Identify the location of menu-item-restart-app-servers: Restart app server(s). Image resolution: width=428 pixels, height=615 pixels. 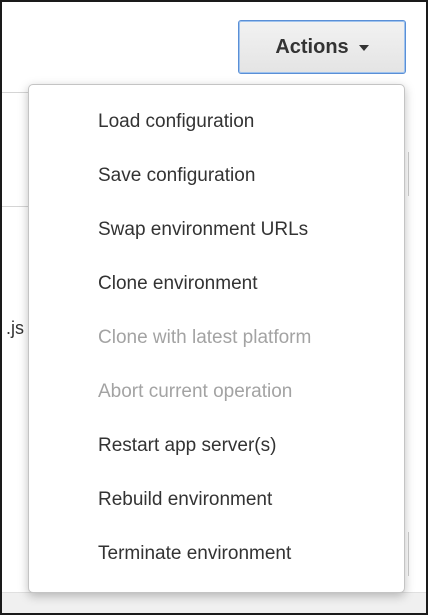
(216, 446).